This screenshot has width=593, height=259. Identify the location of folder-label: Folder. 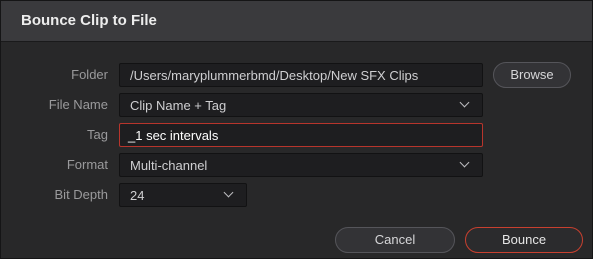
(89, 74).